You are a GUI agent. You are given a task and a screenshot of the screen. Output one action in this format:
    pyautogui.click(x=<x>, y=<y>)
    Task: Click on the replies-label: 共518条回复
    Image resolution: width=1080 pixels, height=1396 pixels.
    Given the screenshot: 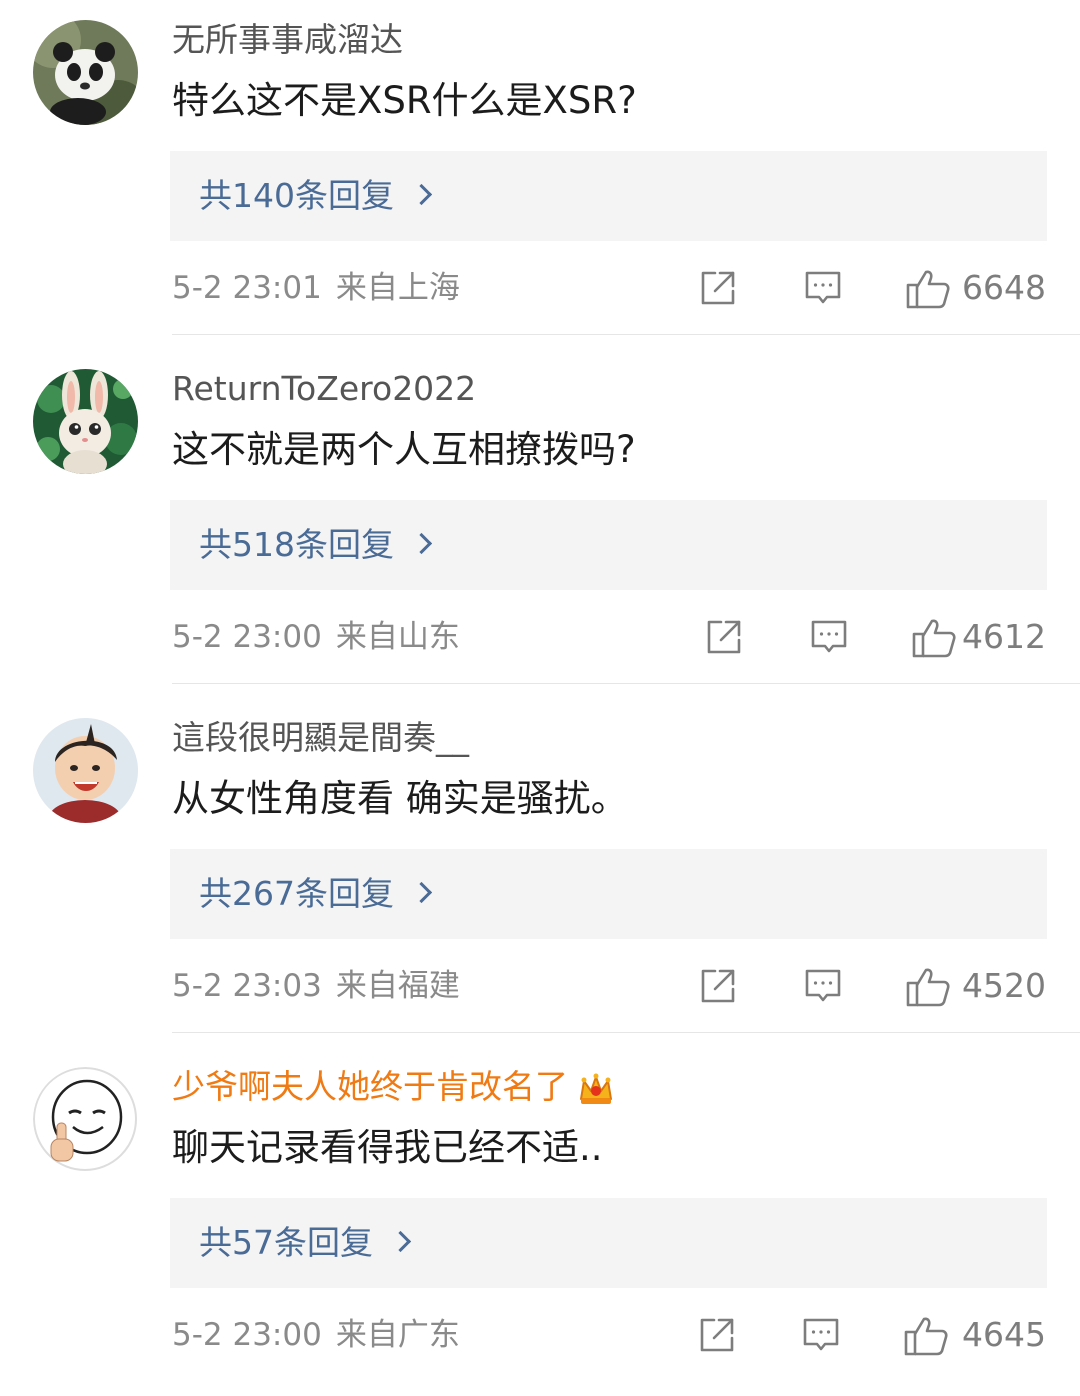 What is the action you would take?
    pyautogui.click(x=316, y=545)
    